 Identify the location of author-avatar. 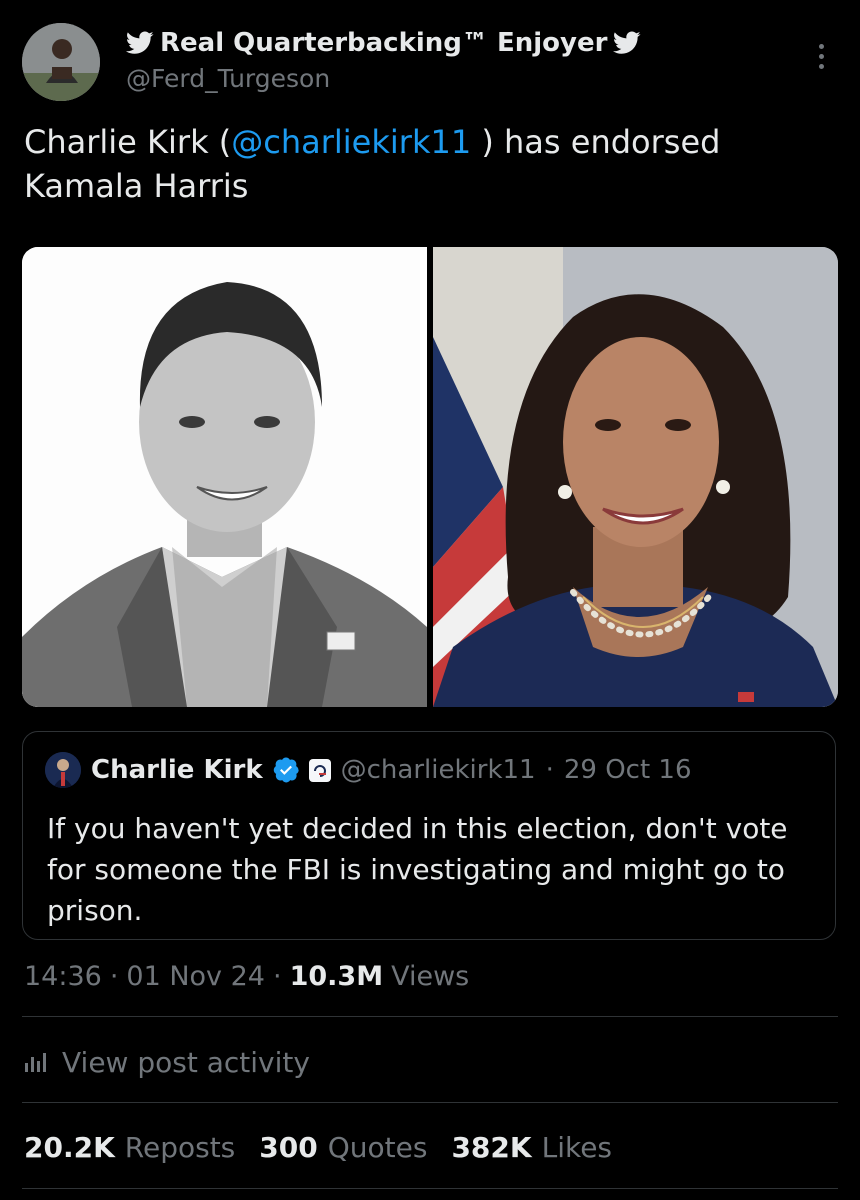
(61, 62).